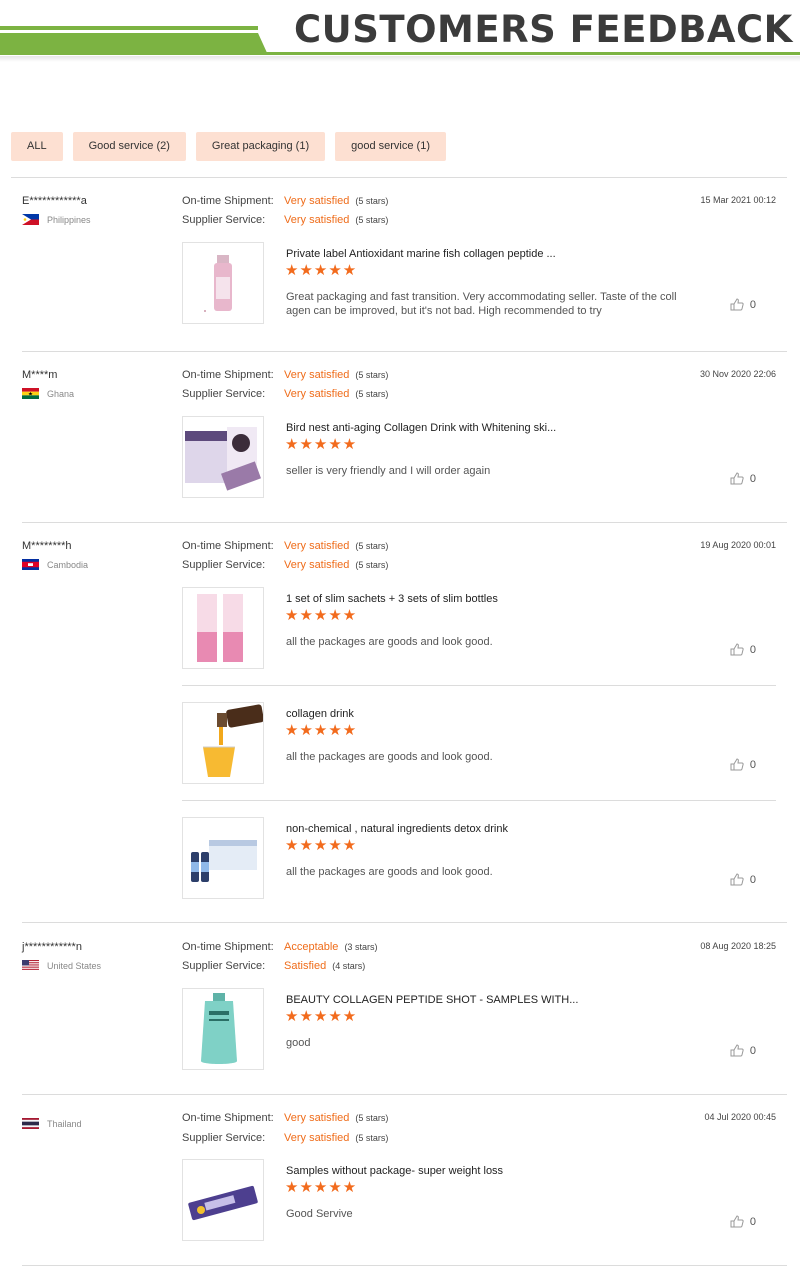 The width and height of the screenshot is (800, 1272). I want to click on service-rating: Supplier Service: Satisfied (4 stars), so click(273, 966).